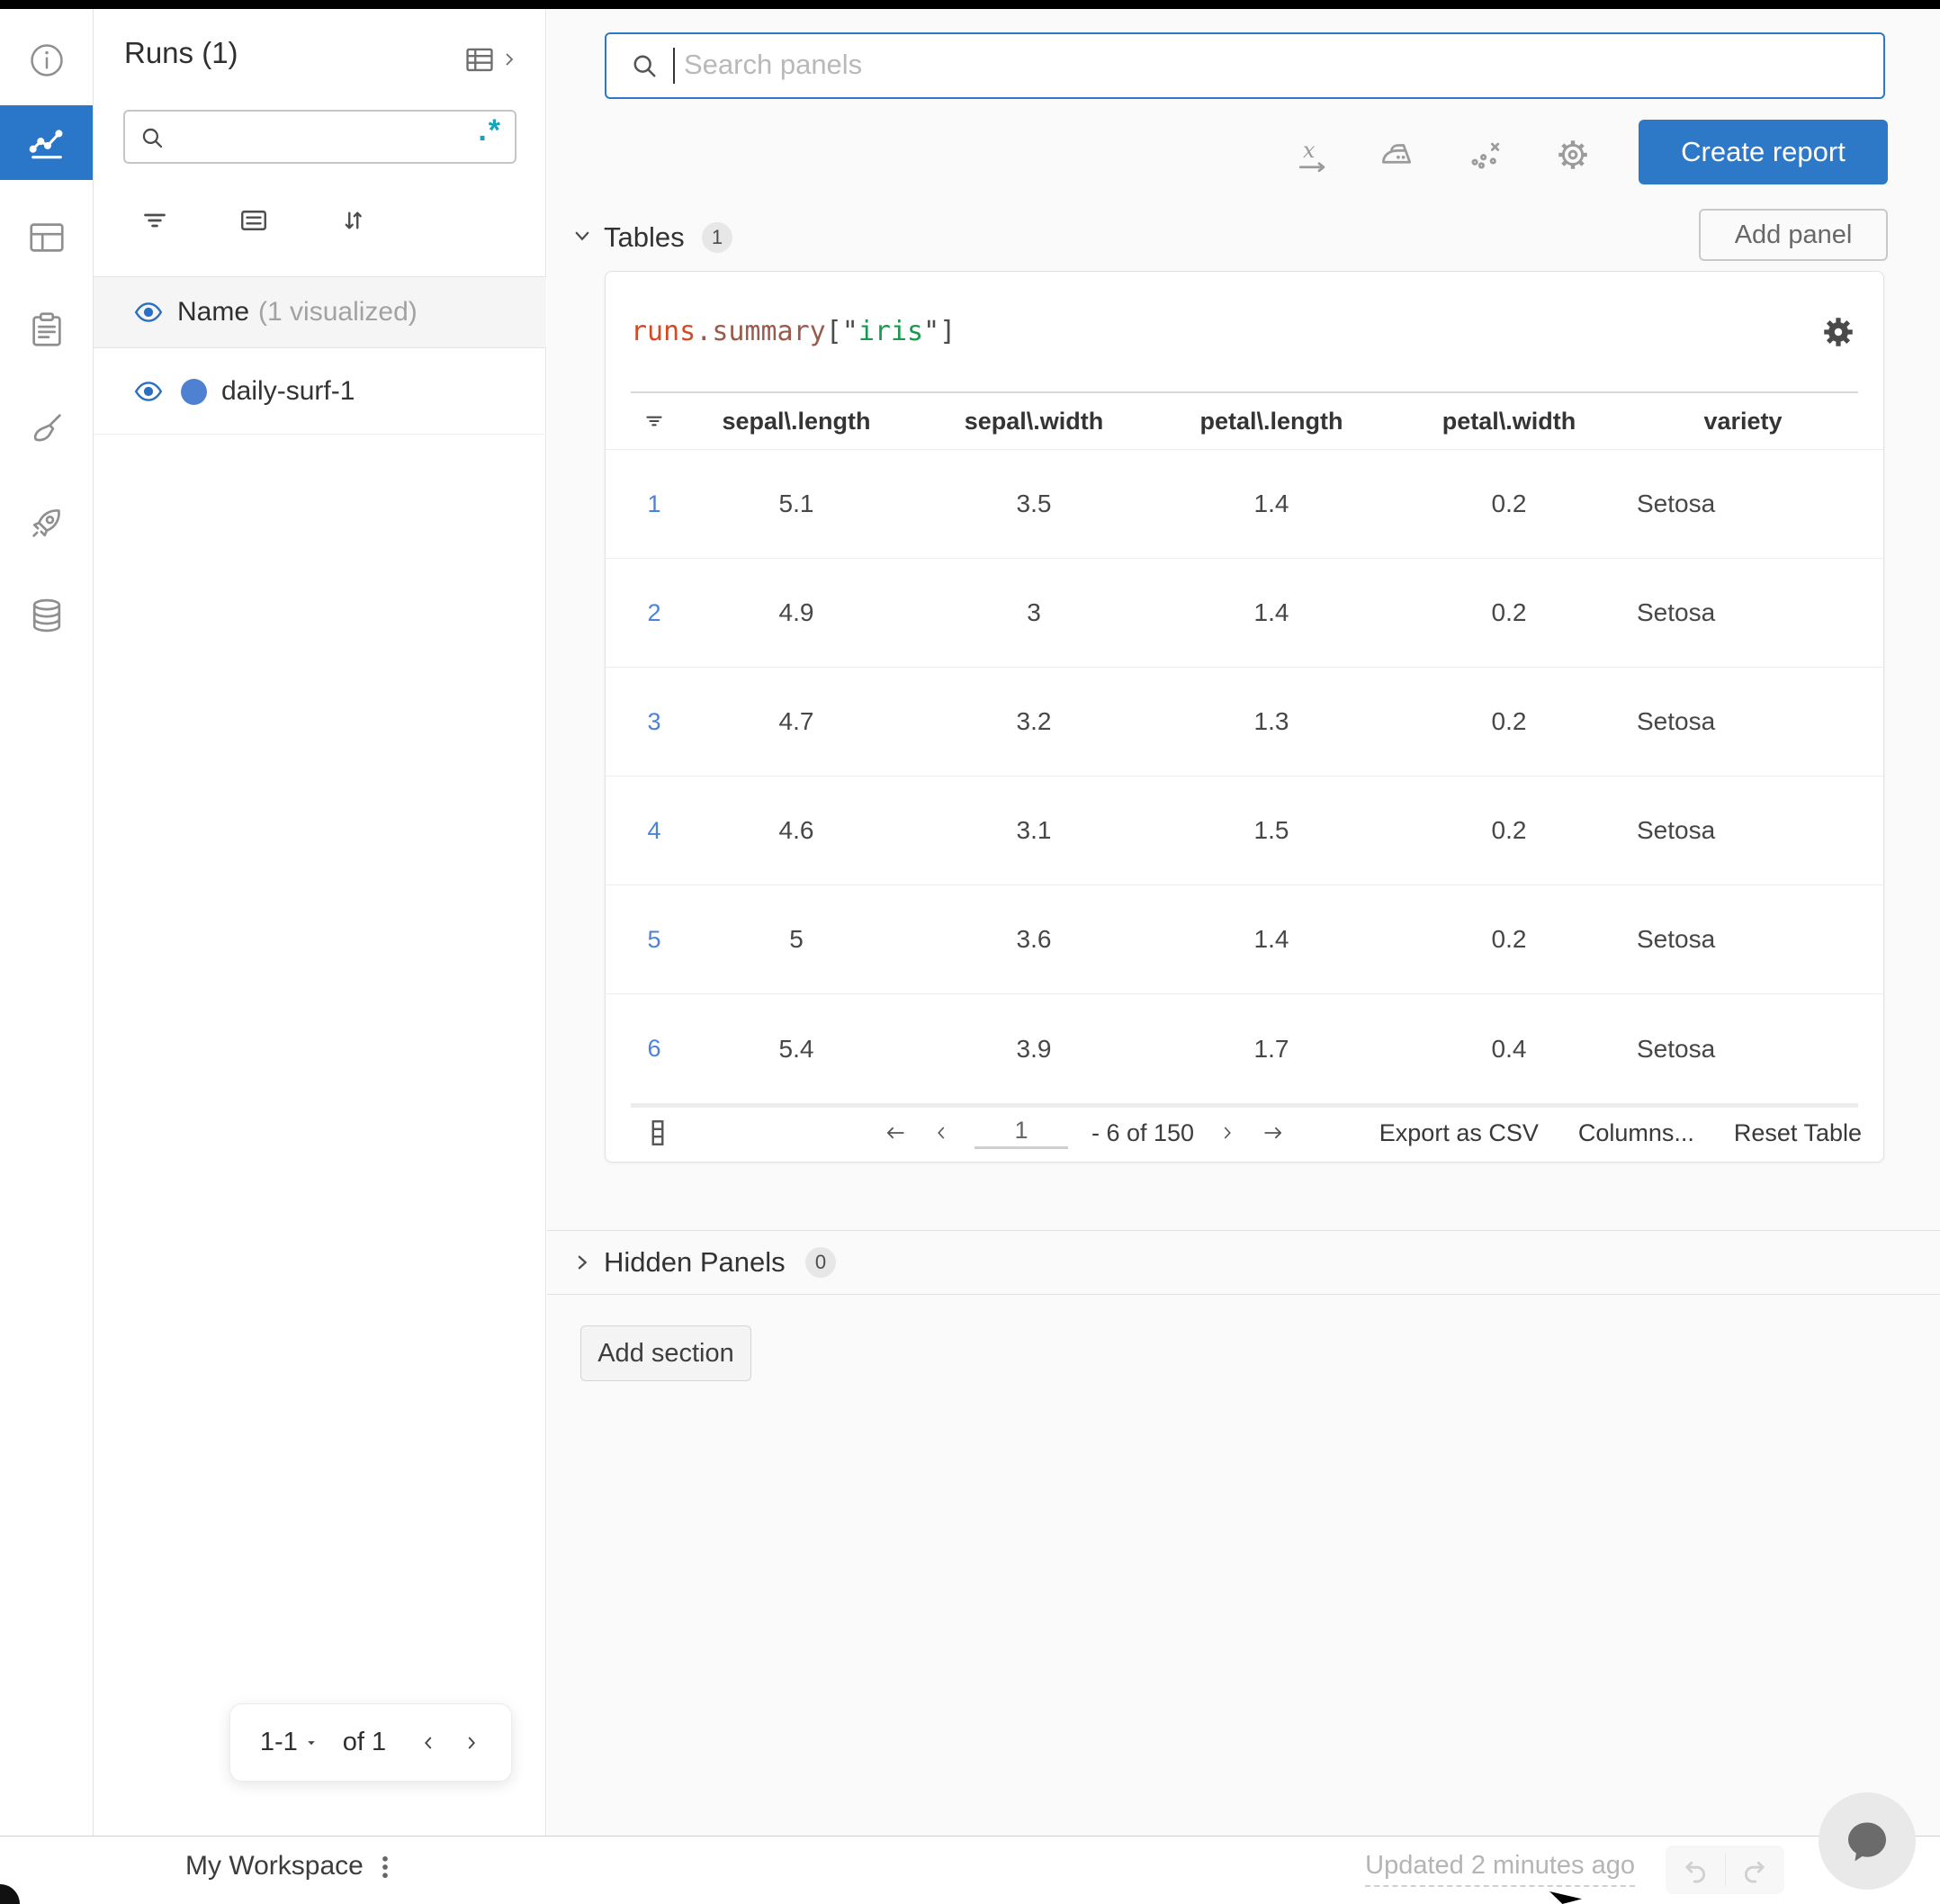 This screenshot has height=1904, width=1940. What do you see at coordinates (940, 331) in the screenshot?
I see `code-token: "]` at bounding box center [940, 331].